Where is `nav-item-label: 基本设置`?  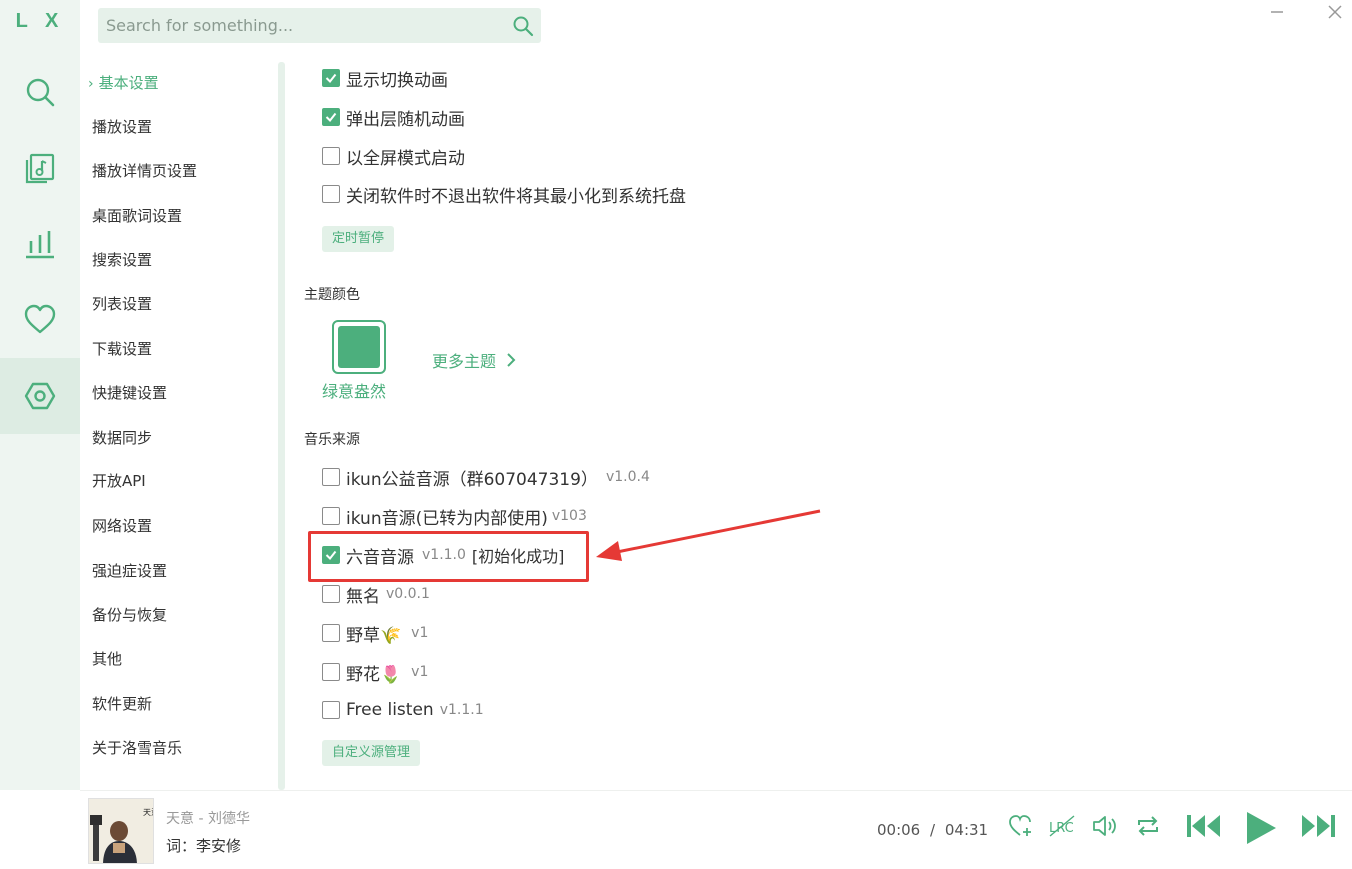
nav-item-label: 基本设置 is located at coordinates (128, 83).